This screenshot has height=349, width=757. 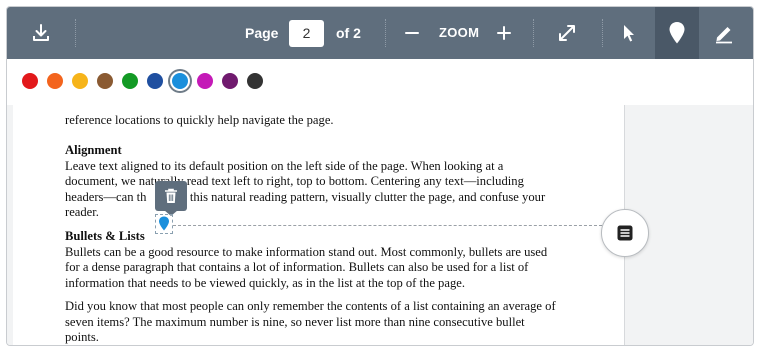 I want to click on cursor-icon, so click(x=629, y=33).